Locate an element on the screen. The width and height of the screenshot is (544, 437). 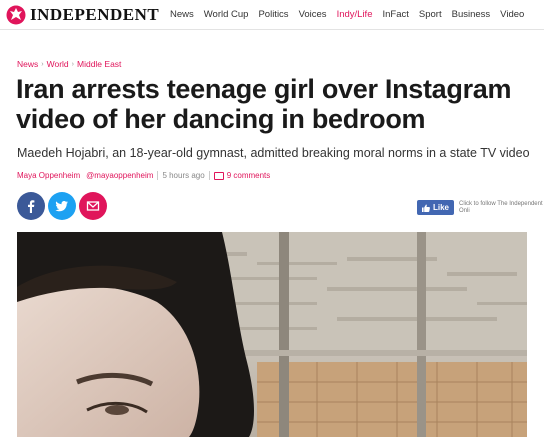
nav-item-infact: InFact is located at coordinates (395, 14).